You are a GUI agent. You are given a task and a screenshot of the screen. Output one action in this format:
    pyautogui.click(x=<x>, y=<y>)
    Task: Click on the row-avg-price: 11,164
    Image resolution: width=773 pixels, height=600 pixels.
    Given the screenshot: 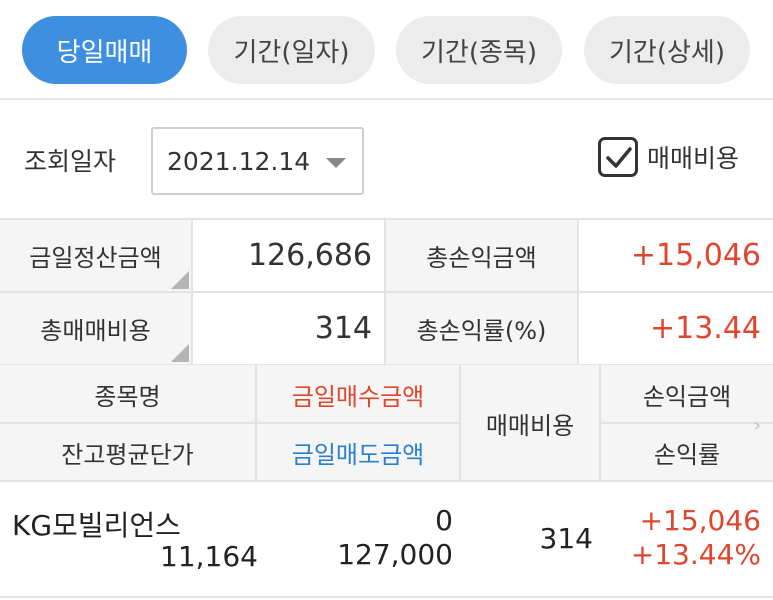 What is the action you would take?
    pyautogui.click(x=209, y=556)
    